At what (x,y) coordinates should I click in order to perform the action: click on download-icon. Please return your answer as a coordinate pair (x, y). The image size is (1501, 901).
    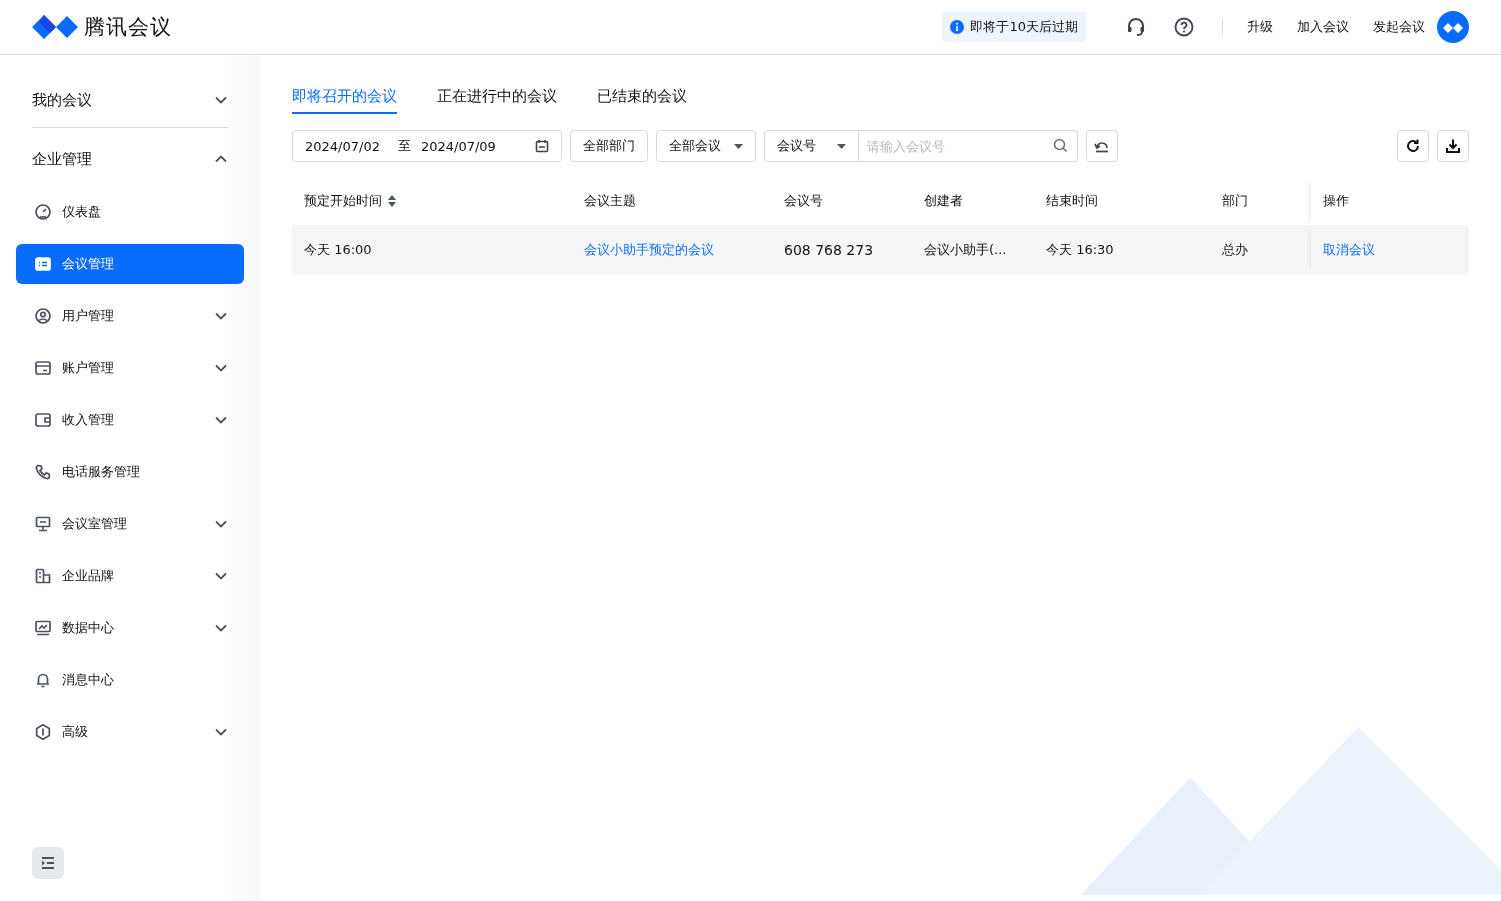
    Looking at the image, I should click on (1453, 146).